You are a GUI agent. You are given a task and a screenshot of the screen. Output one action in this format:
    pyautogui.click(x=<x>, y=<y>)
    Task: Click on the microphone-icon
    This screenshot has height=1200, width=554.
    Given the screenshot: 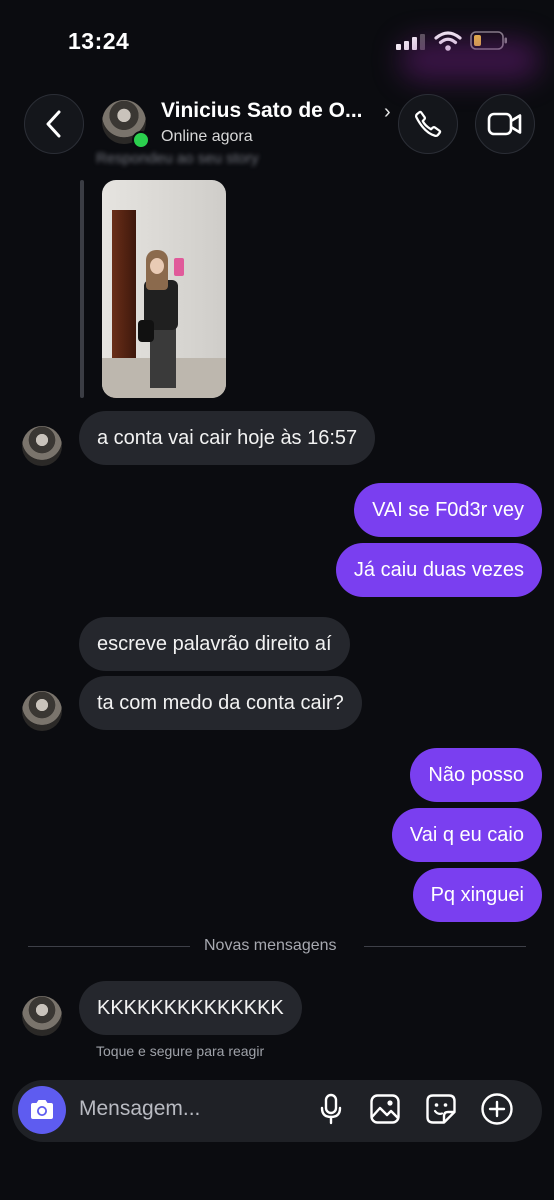 What is the action you would take?
    pyautogui.click(x=331, y=1109)
    